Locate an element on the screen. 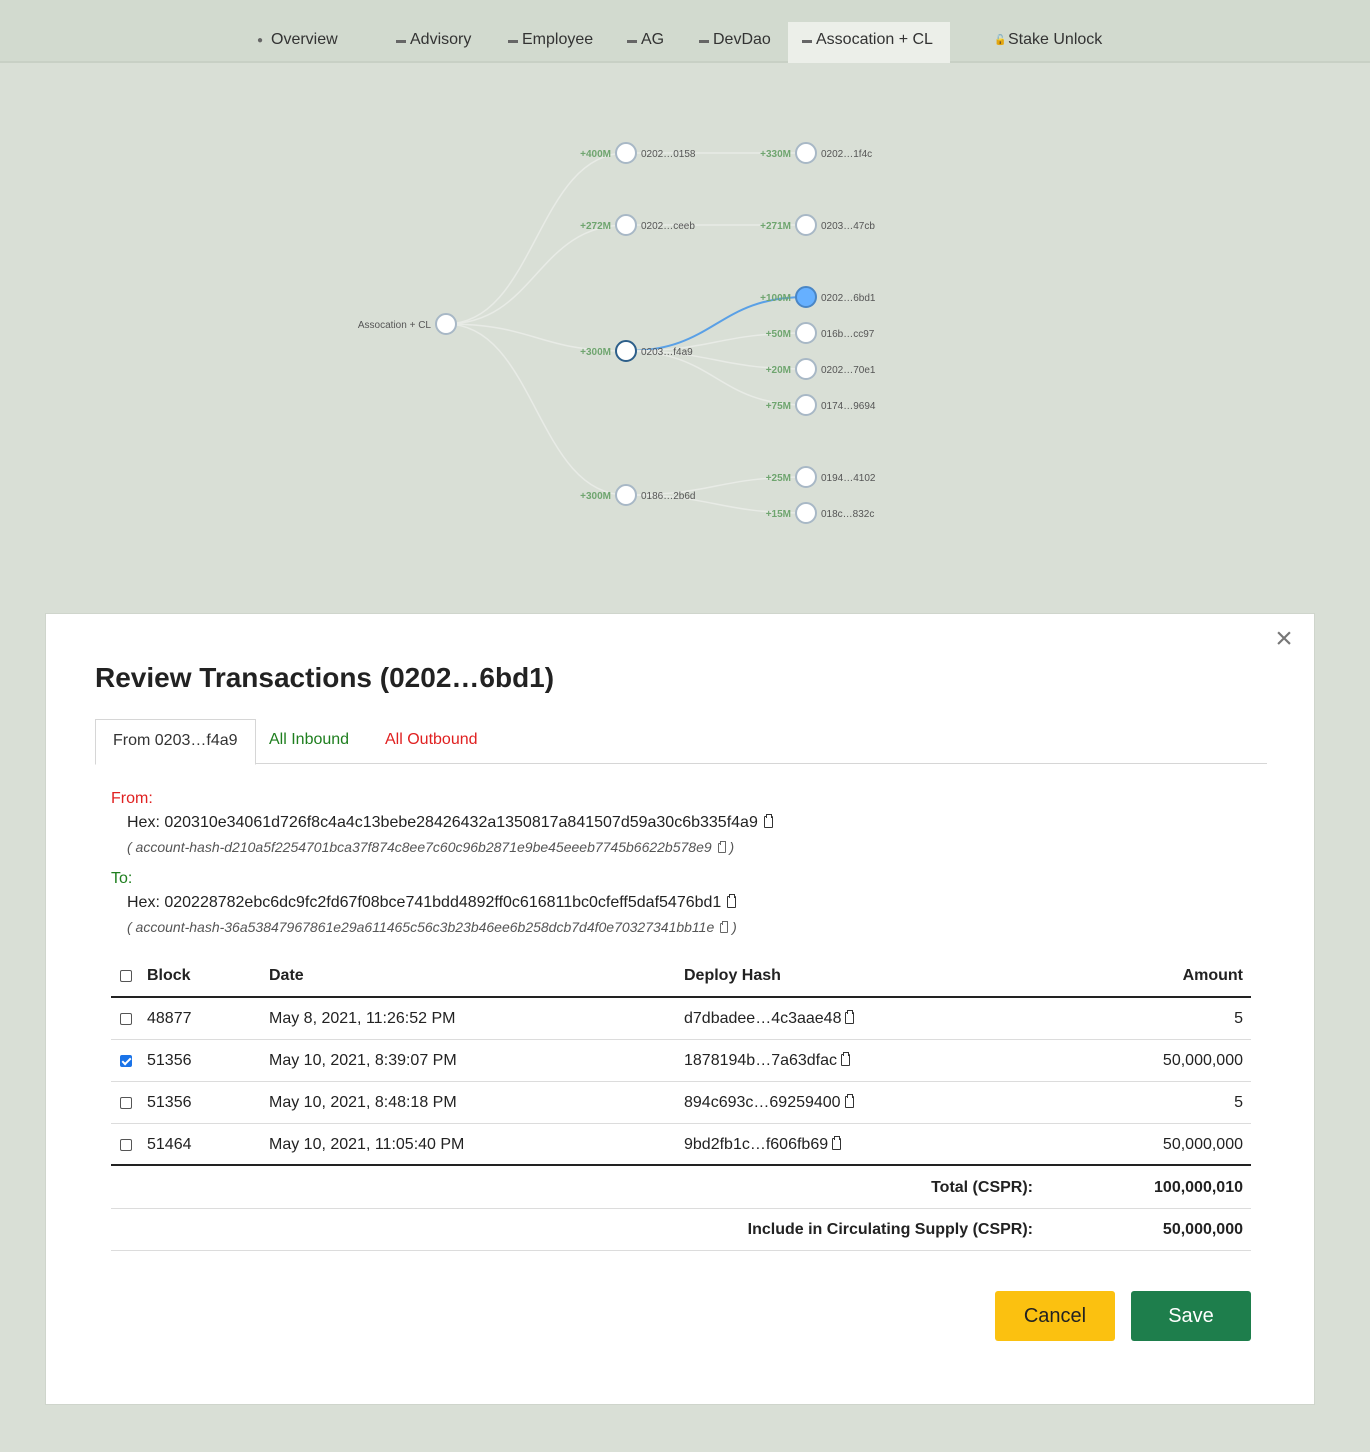 The width and height of the screenshot is (1370, 1452). node-amount: +50M is located at coordinates (778, 334).